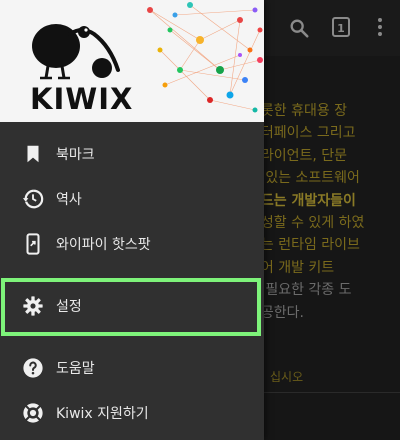  I want to click on menu-item-wifi-hotspot: 와이파이 핫스팟, so click(132, 244).